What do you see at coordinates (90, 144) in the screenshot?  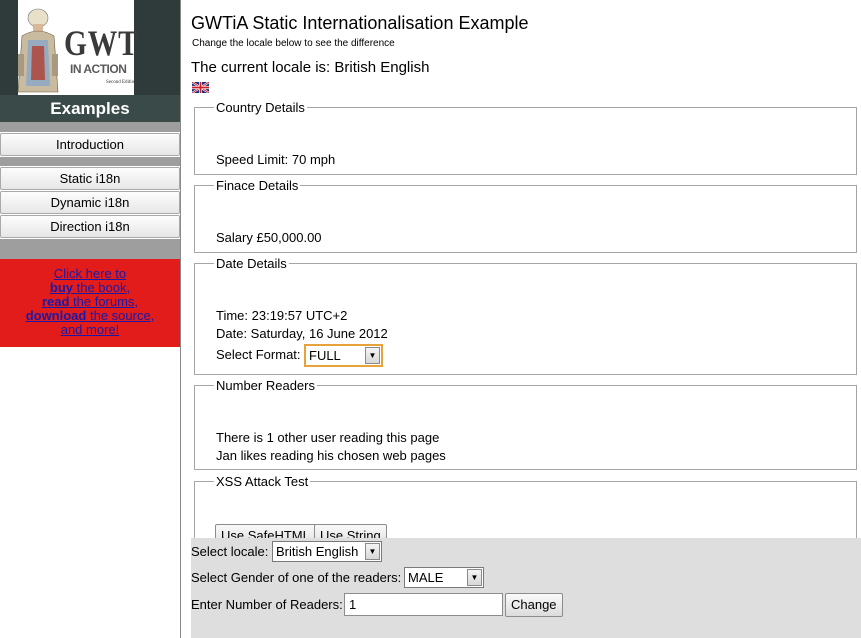 I see `nav-introduction: Introduction` at bounding box center [90, 144].